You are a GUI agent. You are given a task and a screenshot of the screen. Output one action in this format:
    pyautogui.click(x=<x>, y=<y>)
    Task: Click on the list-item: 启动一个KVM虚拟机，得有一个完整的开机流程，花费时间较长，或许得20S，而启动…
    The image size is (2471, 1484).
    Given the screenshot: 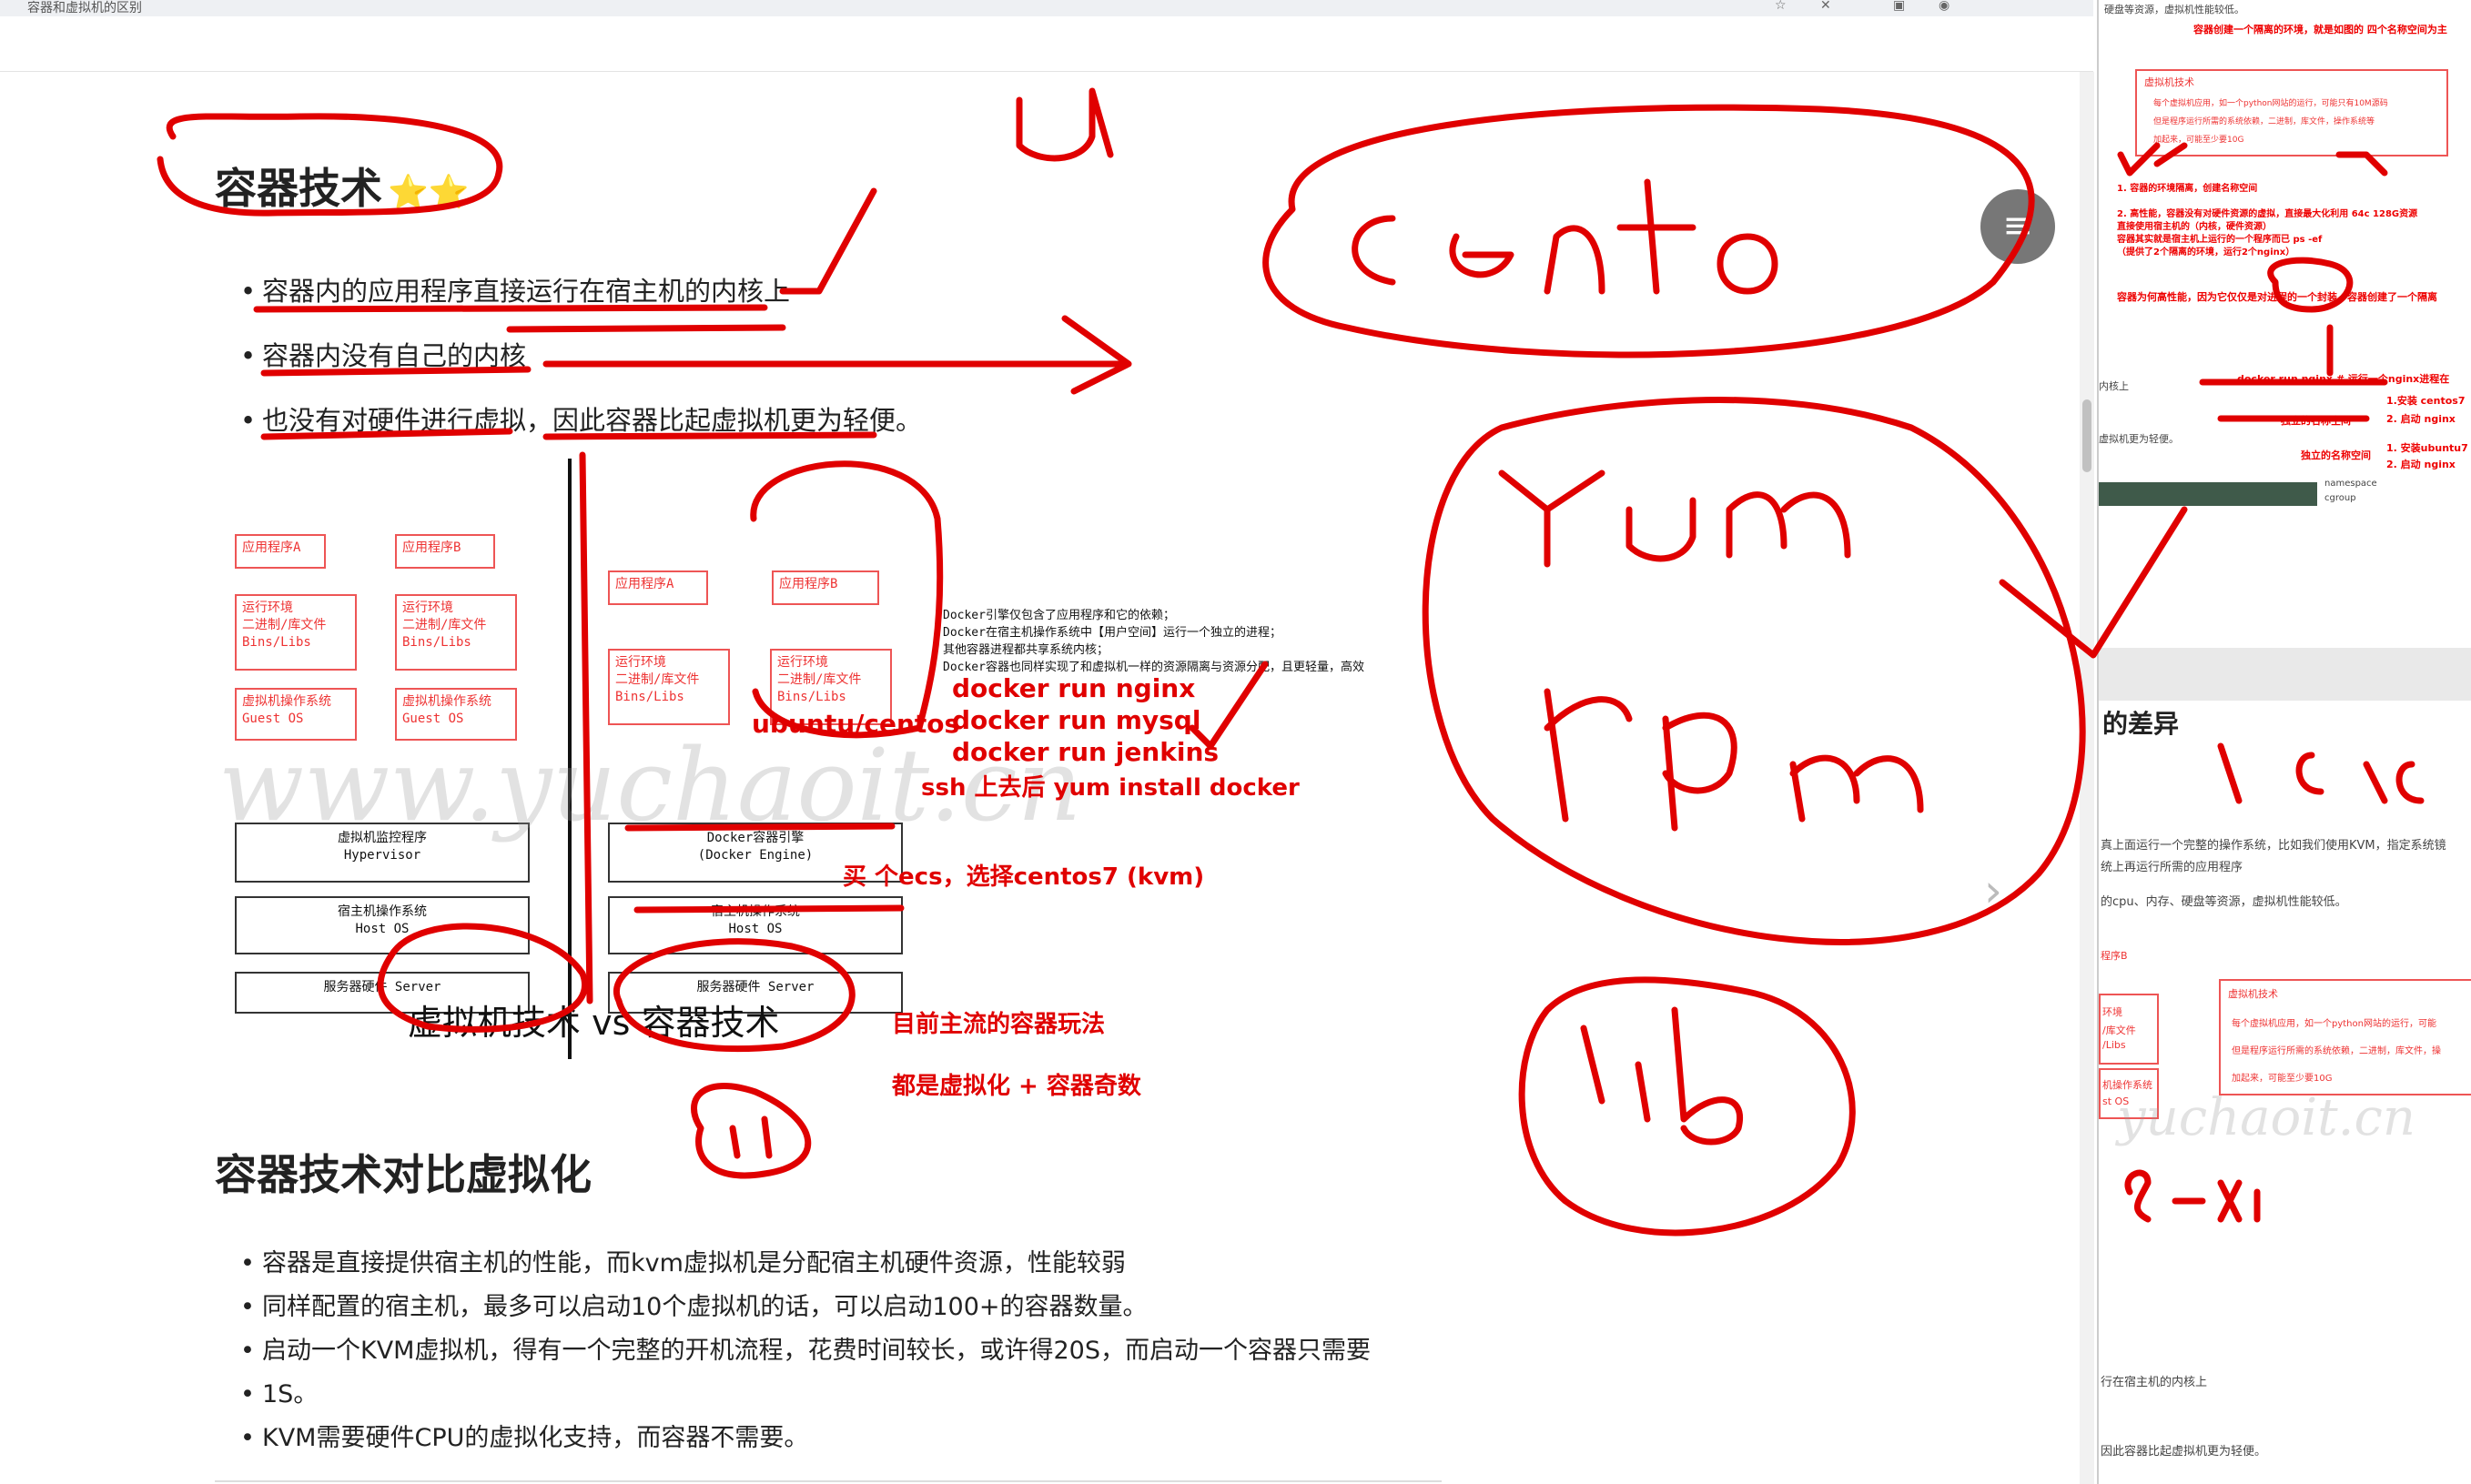 What is the action you would take?
    pyautogui.click(x=868, y=1351)
    